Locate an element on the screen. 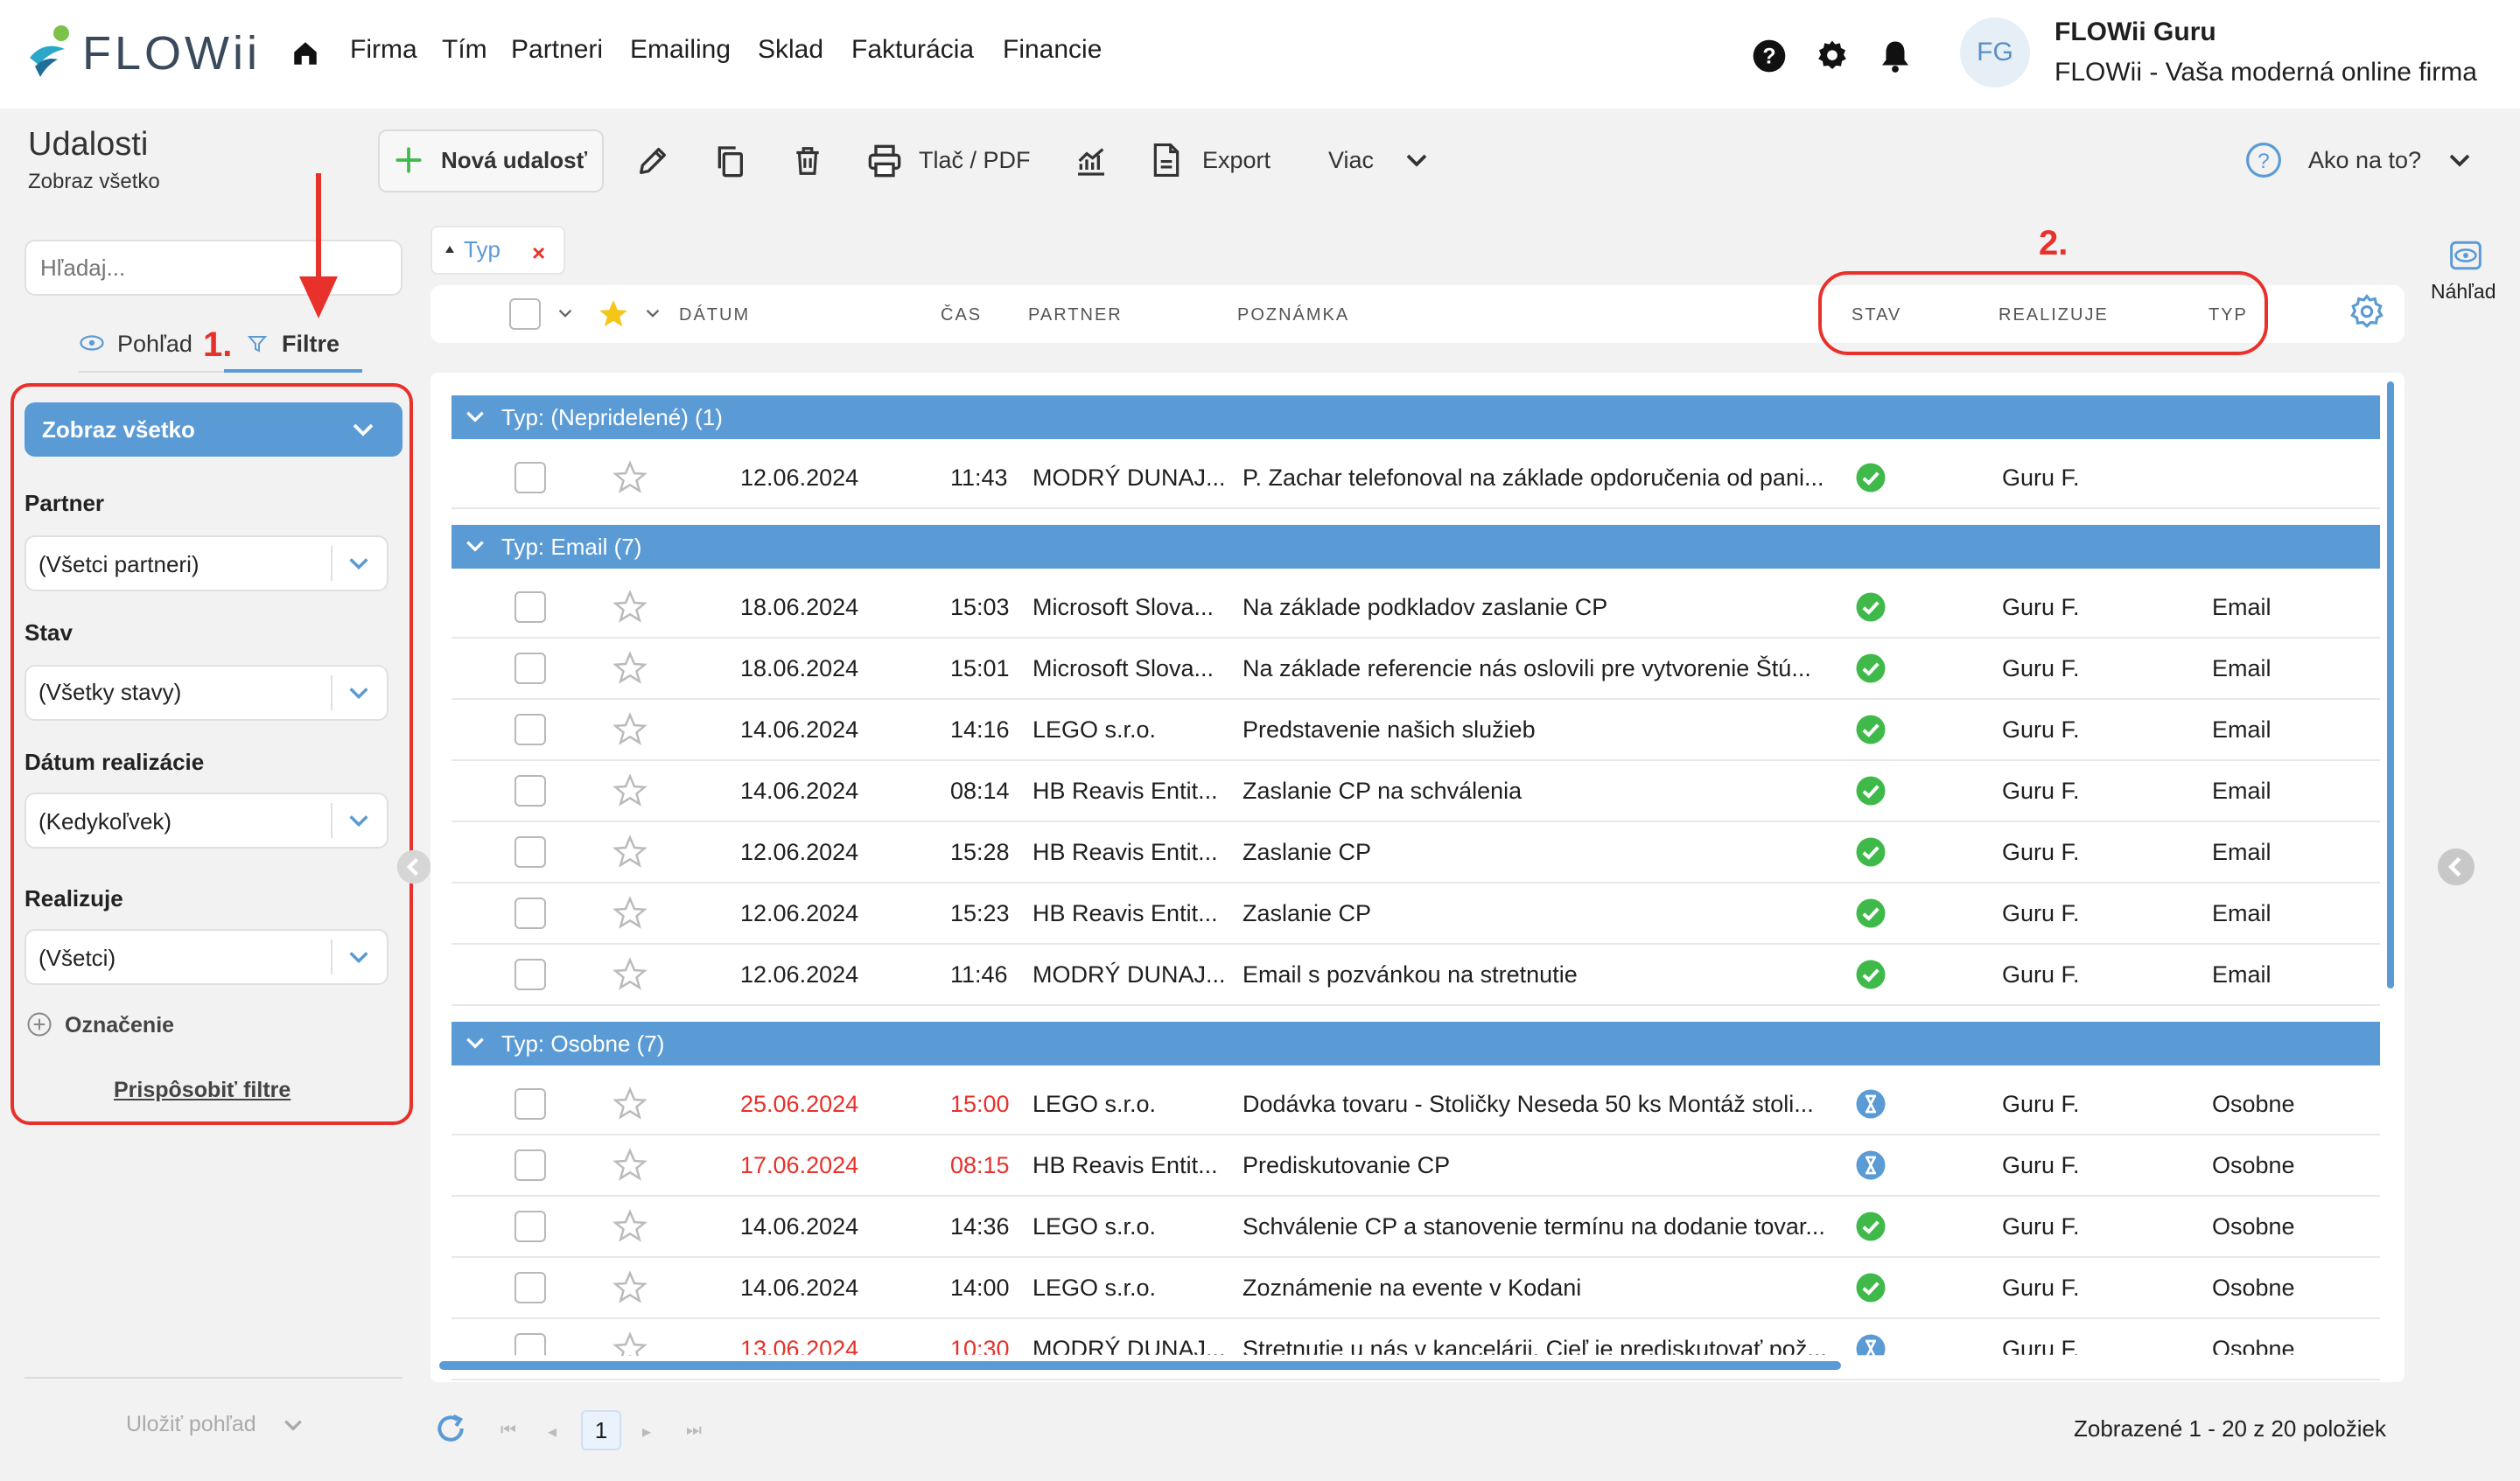 This screenshot has height=1481, width=2520. nav-fakturacia: Fakturácia is located at coordinates (912, 50).